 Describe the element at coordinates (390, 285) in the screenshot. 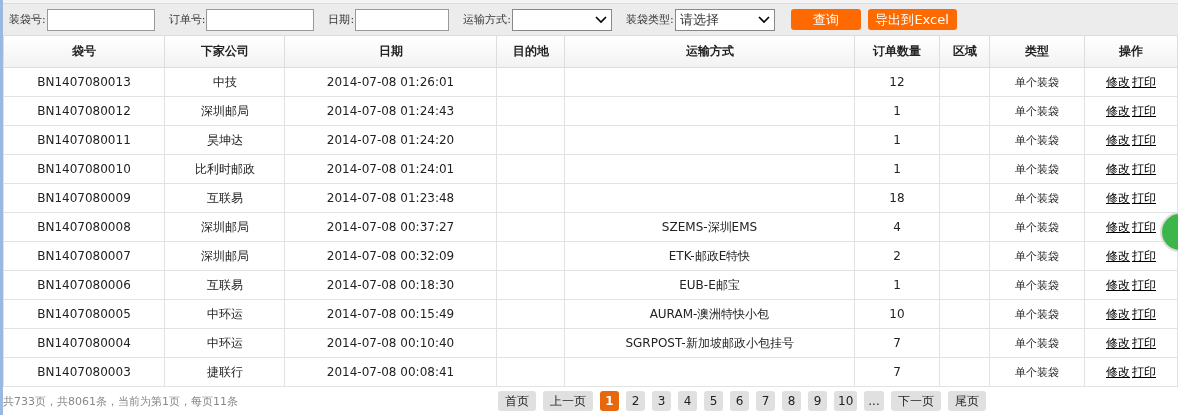

I see `table-cell: 2014-07-08 00:18:30` at that location.